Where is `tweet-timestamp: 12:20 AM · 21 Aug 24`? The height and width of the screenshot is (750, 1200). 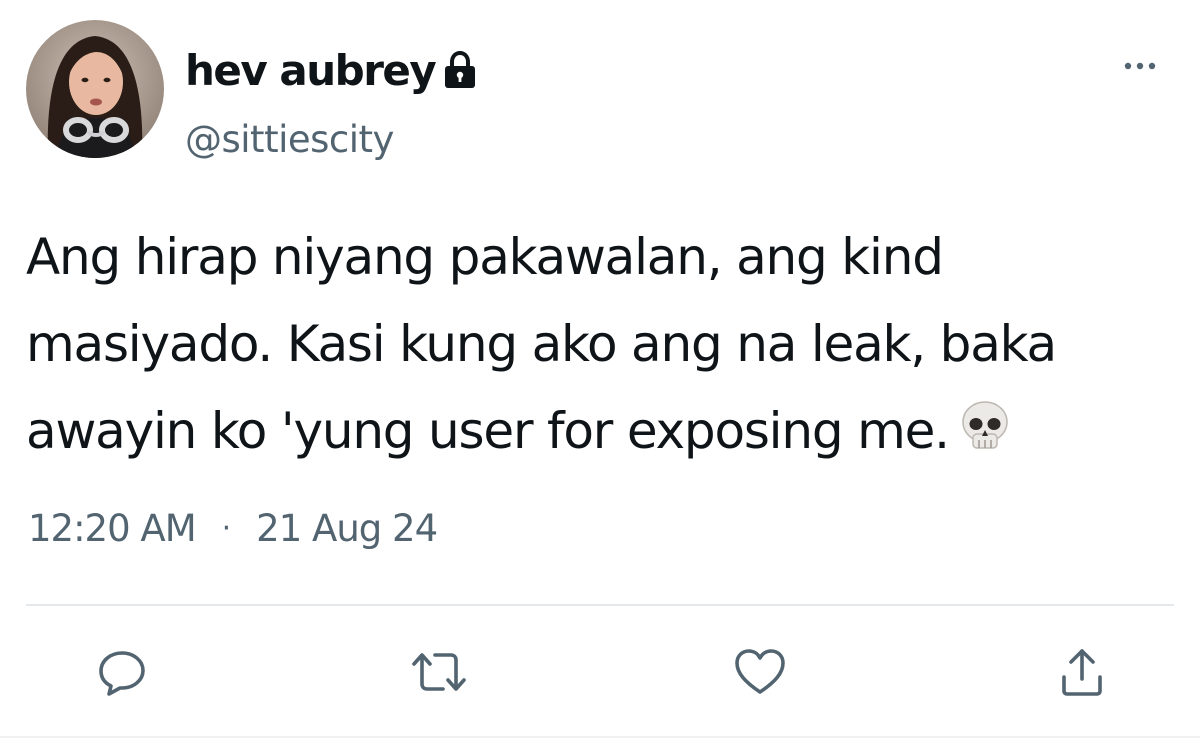
tweet-timestamp: 12:20 AM · 21 Aug 24 is located at coordinates (233, 528).